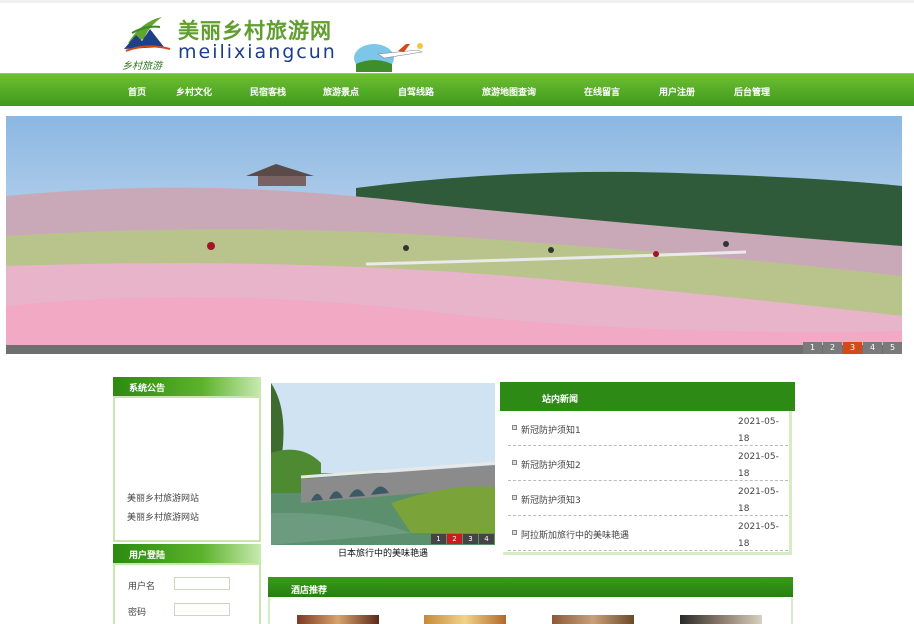  Describe the element at coordinates (752, 91) in the screenshot. I see `nav-admin: 后台管理` at that location.